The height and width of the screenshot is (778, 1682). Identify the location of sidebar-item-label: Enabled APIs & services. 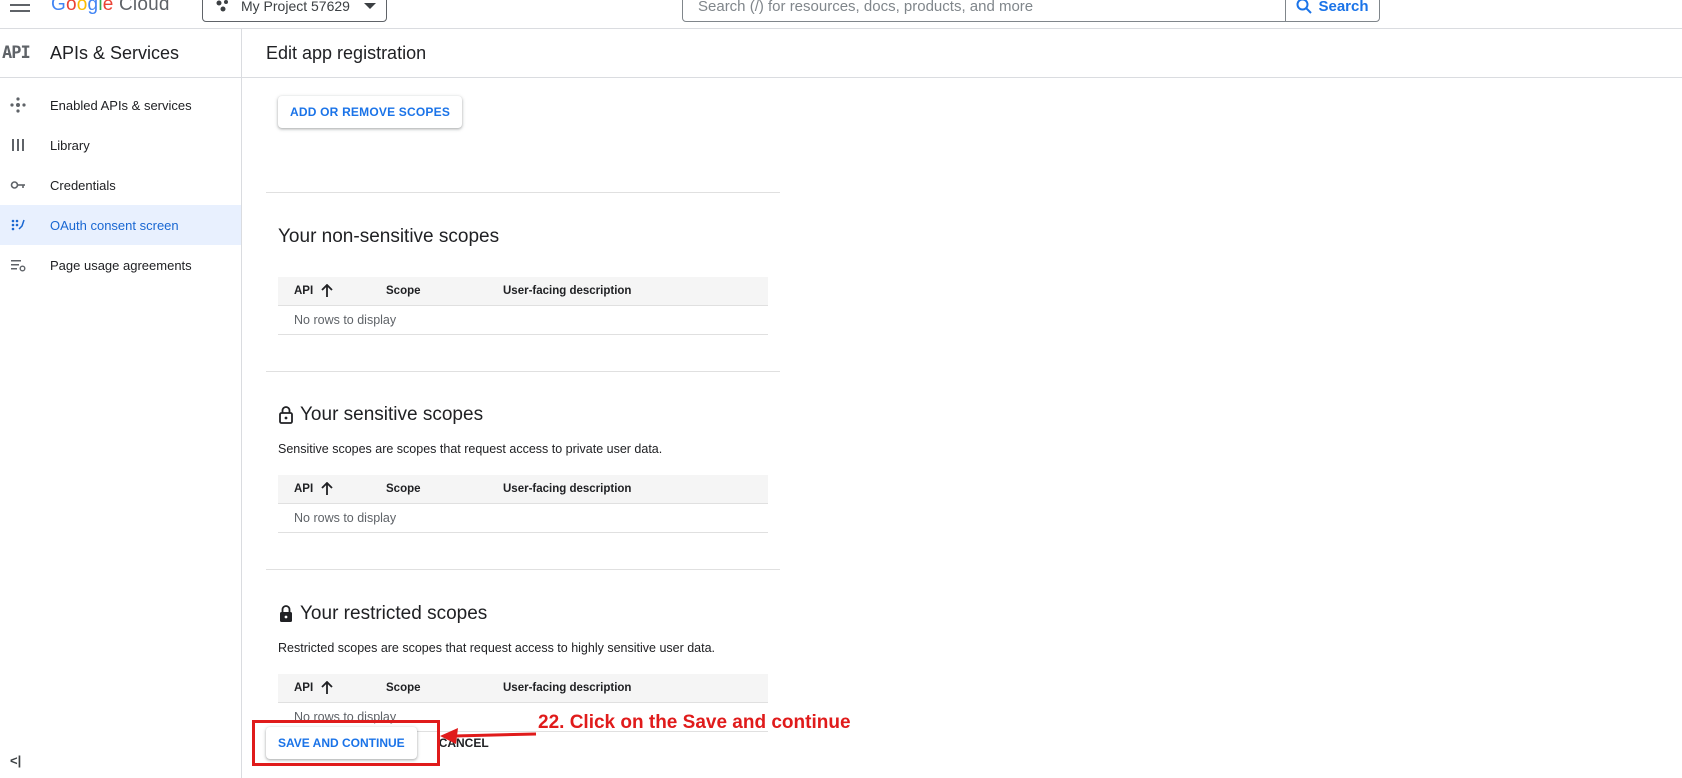
(121, 105).